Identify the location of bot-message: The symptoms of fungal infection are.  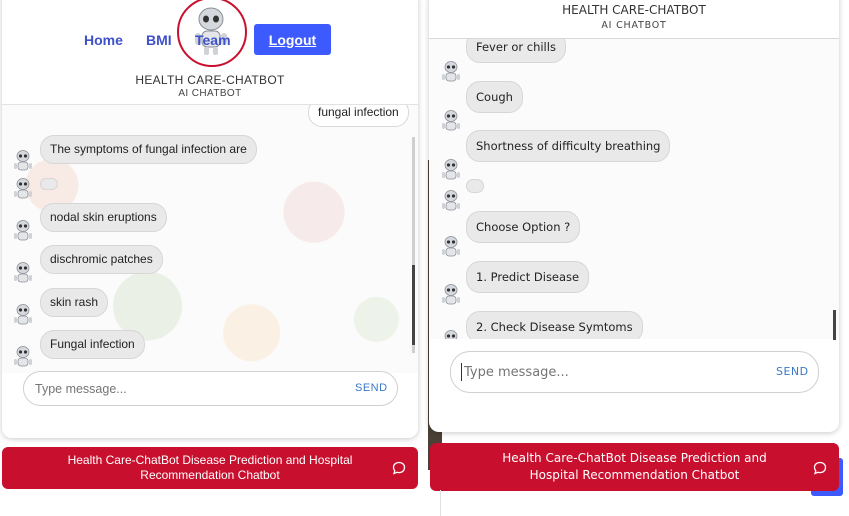
(148, 149).